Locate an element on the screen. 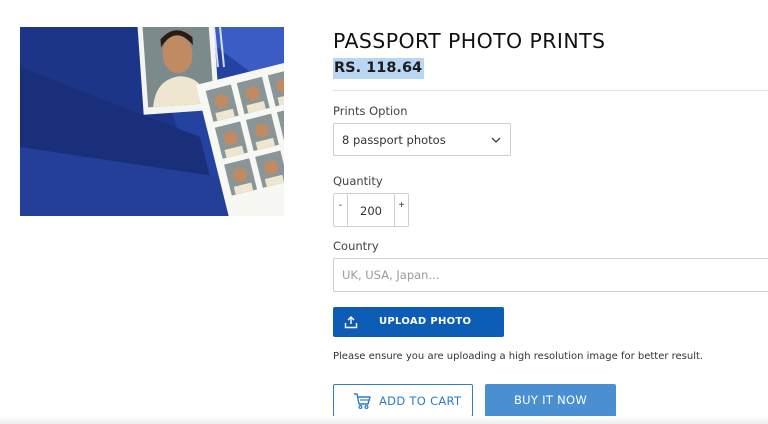 The height and width of the screenshot is (424, 768). quantity-stepper: - 200 + is located at coordinates (371, 210).